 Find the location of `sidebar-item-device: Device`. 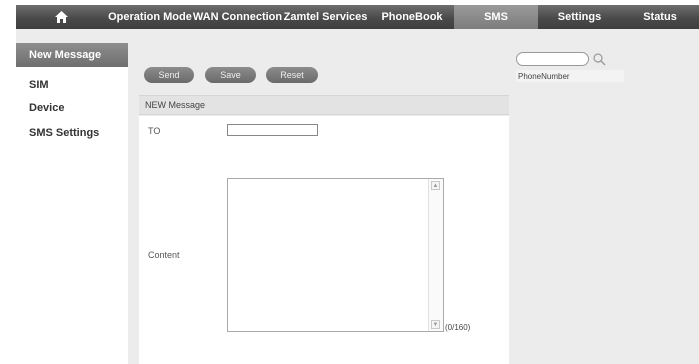

sidebar-item-device: Device is located at coordinates (72, 108).